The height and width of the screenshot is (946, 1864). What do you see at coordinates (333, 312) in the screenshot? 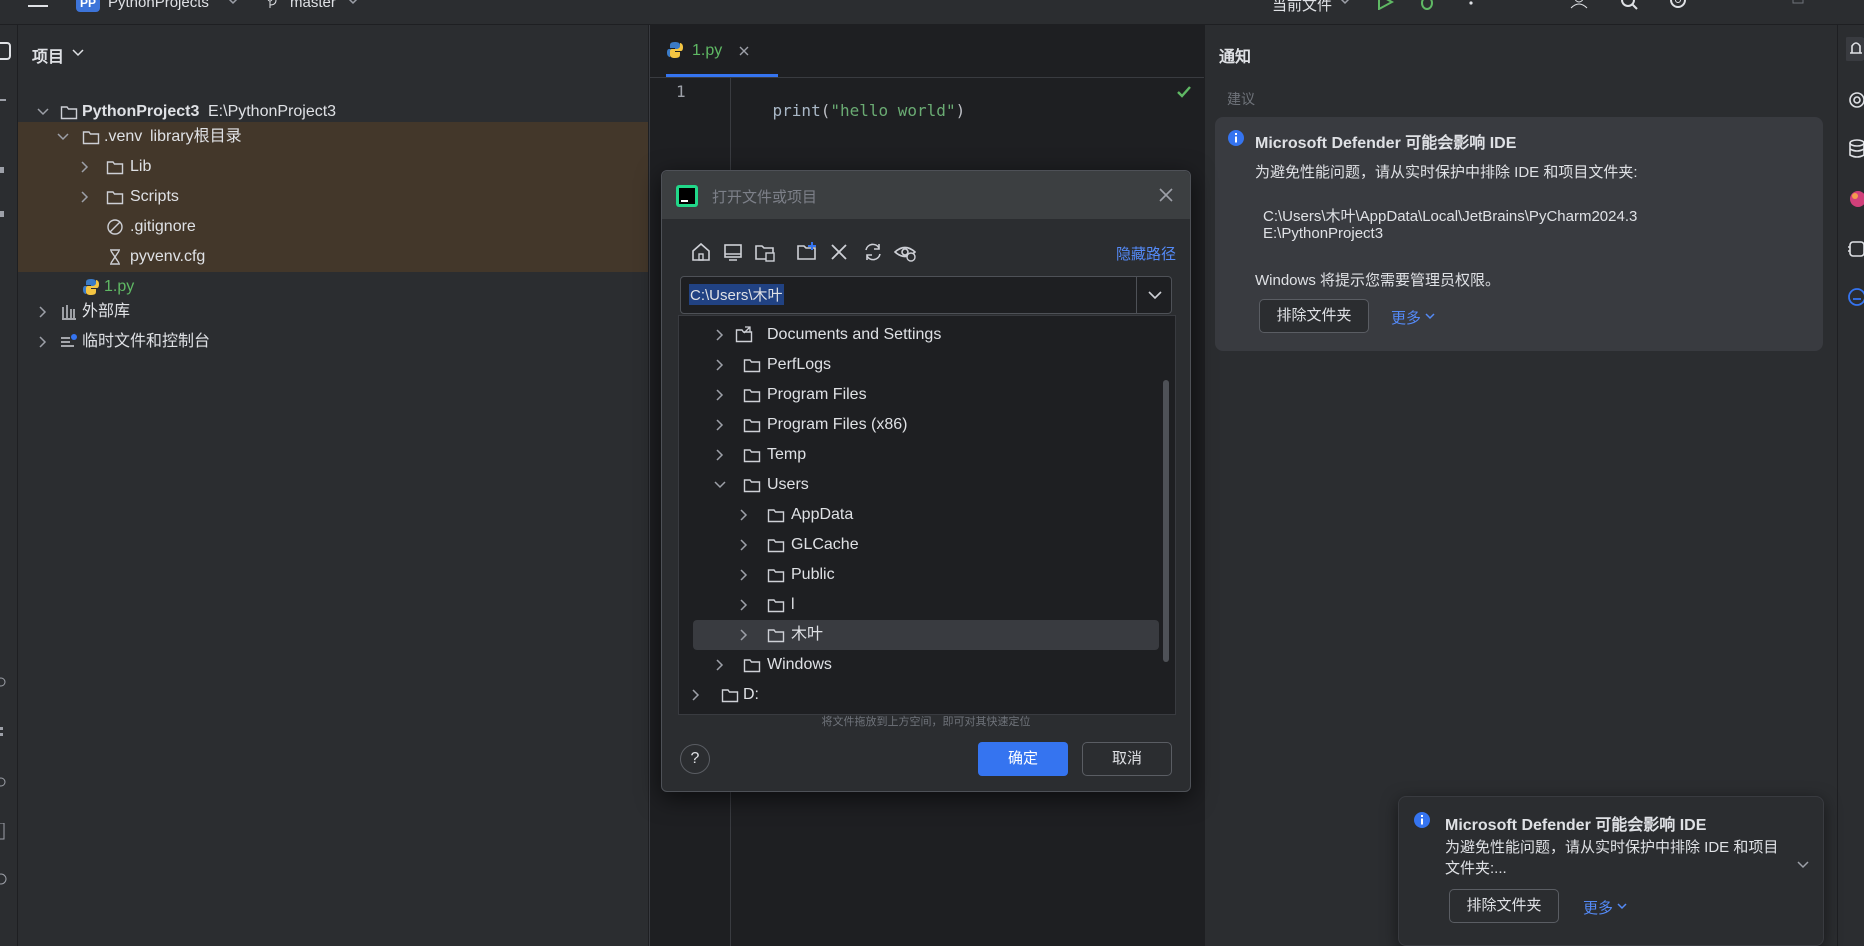
I see `tree-item-external-libraries: 外部库` at bounding box center [333, 312].